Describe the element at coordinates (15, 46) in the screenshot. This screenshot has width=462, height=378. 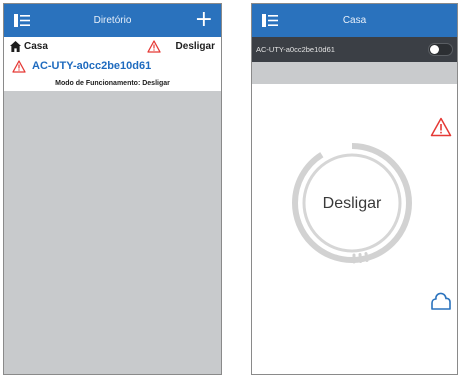
I see `home-icon` at that location.